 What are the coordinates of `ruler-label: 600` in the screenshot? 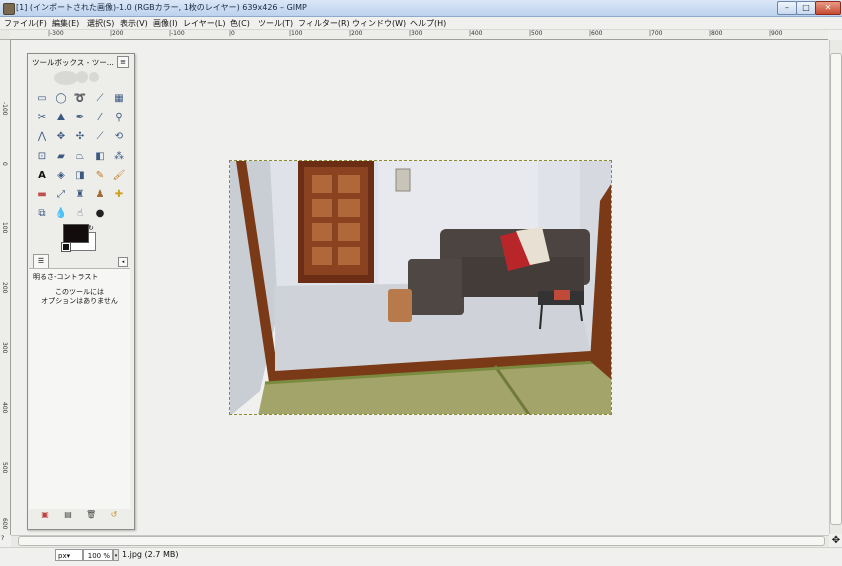 It's located at (4, 524).